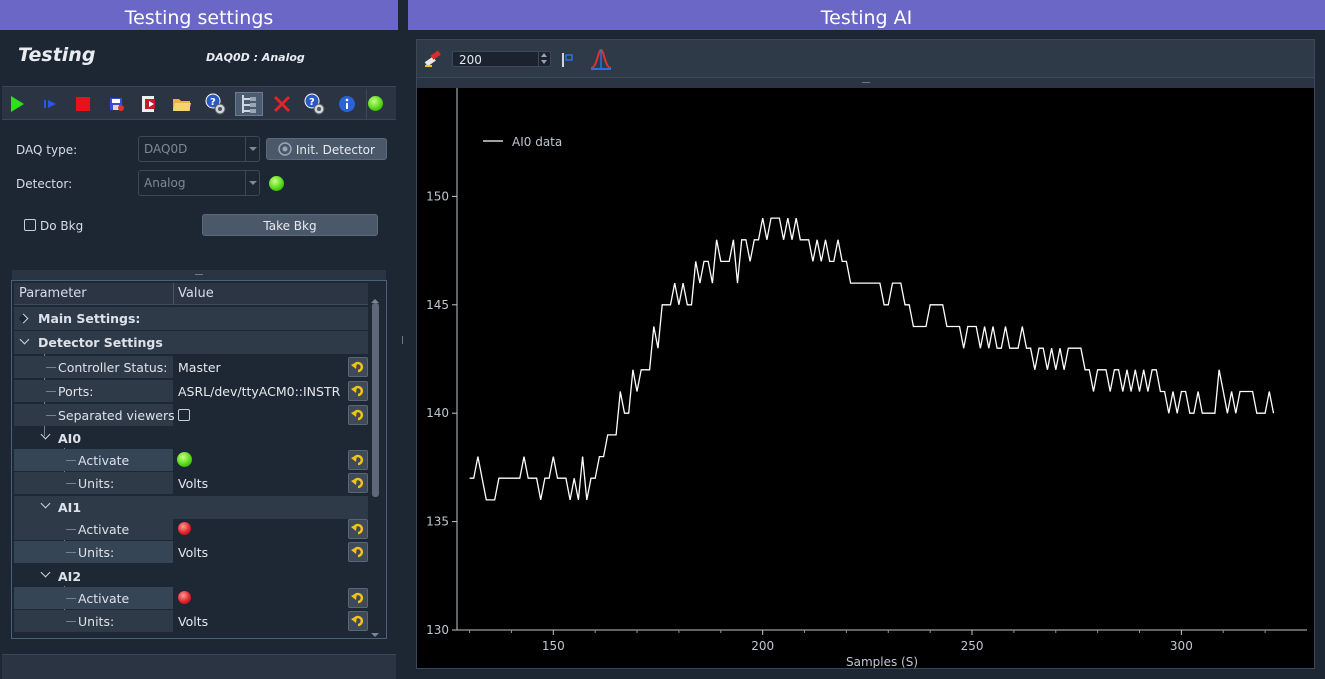 The image size is (1325, 679). What do you see at coordinates (199, 367) in the screenshot?
I see `controller-status-value: Master` at bounding box center [199, 367].